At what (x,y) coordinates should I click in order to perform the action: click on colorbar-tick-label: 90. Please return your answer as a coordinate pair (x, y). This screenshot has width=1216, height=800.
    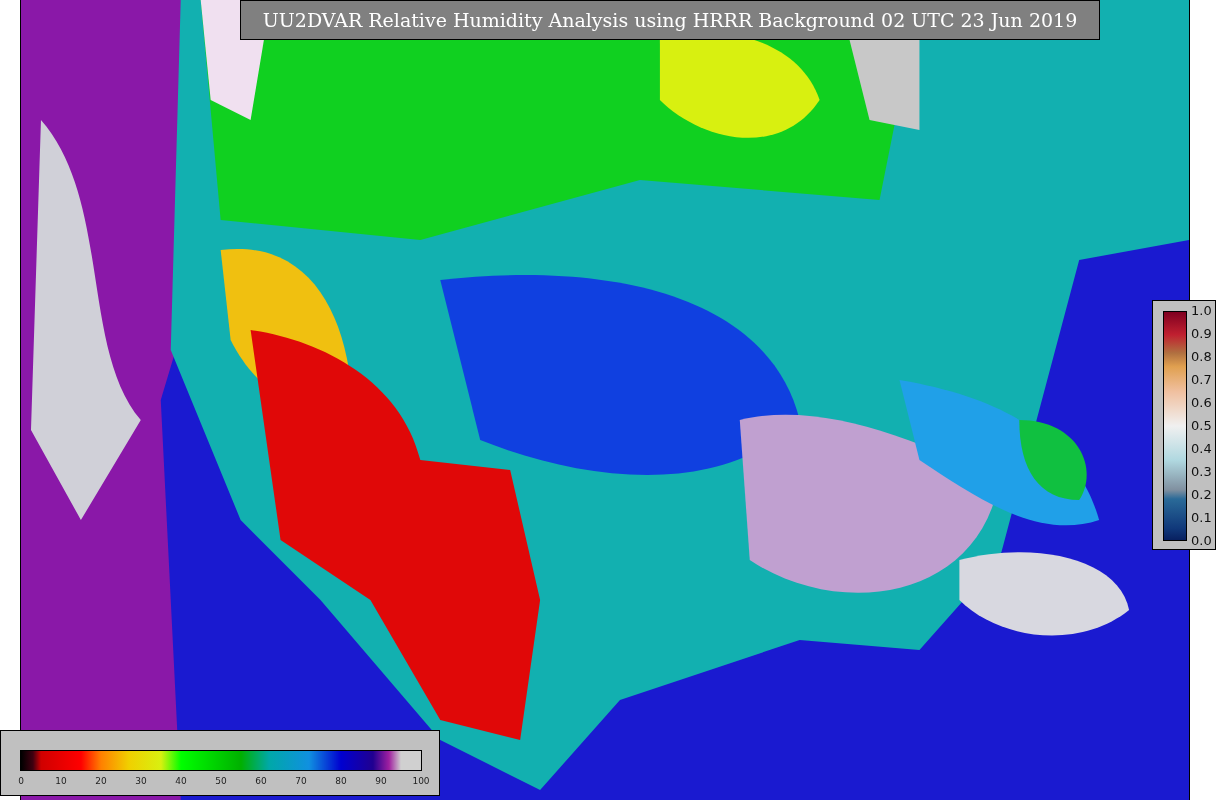
    Looking at the image, I should click on (381, 781).